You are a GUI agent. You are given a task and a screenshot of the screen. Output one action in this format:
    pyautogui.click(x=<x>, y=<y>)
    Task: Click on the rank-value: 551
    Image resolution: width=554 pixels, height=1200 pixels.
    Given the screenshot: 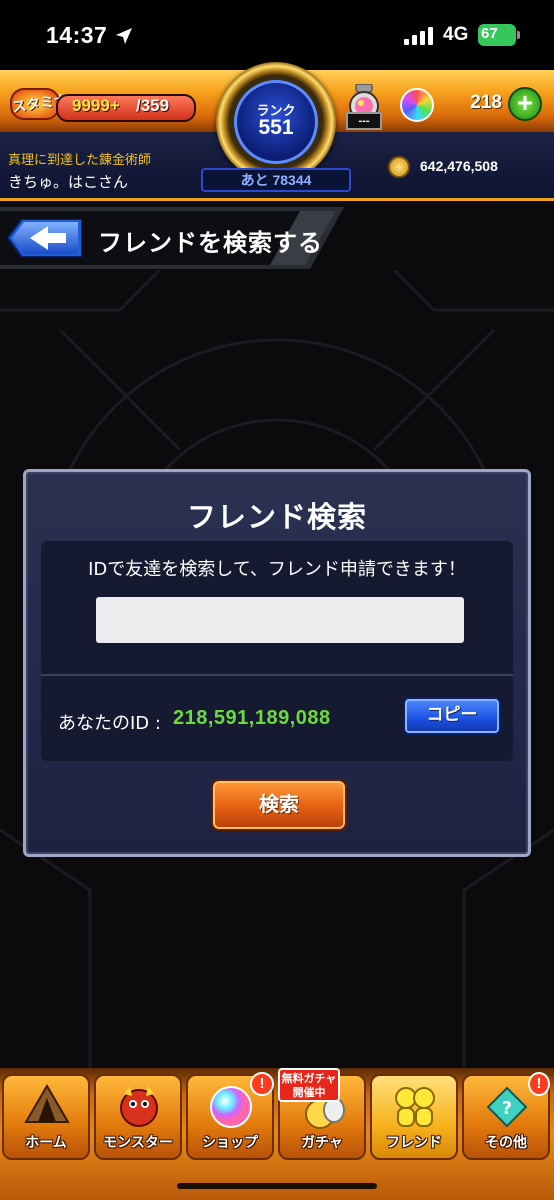 What is the action you would take?
    pyautogui.click(x=276, y=127)
    